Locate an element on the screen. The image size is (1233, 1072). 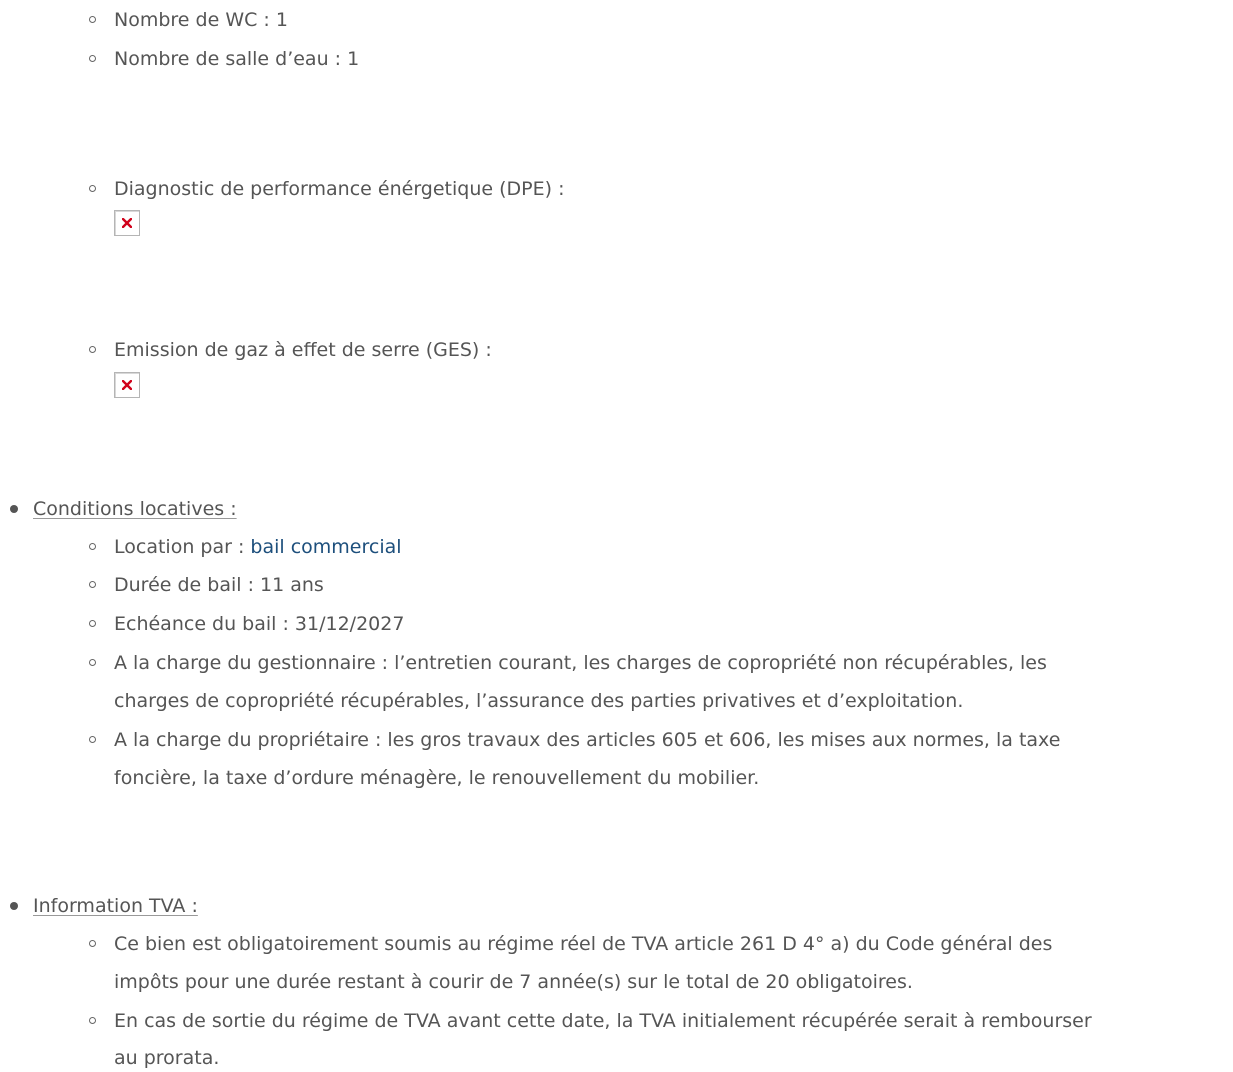
list-item-ges: Emission de gaz à effet de serre (GES) : is located at coordinates (303, 350).